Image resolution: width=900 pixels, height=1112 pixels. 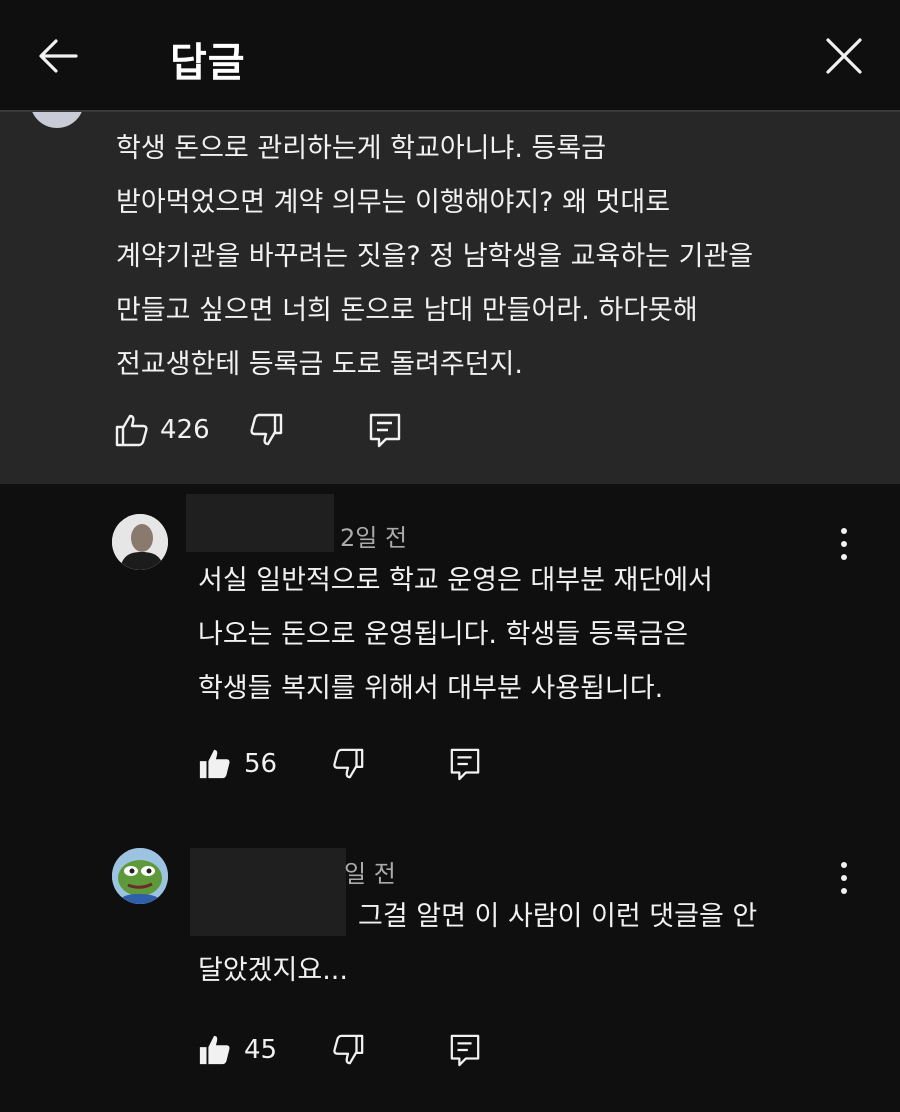 What do you see at coordinates (261, 764) in the screenshot?
I see `like-count: 56` at bounding box center [261, 764].